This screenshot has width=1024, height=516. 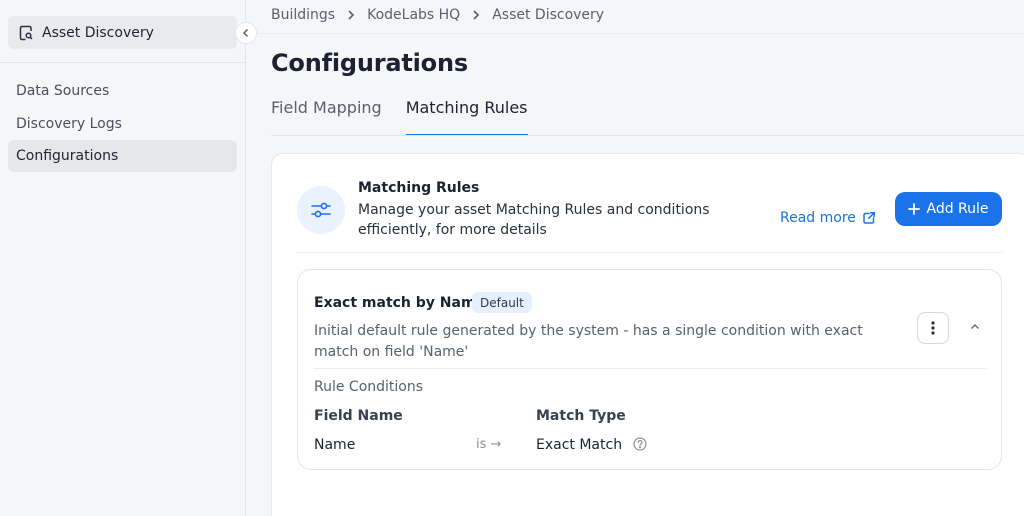 I want to click on plus-icon, so click(x=914, y=209).